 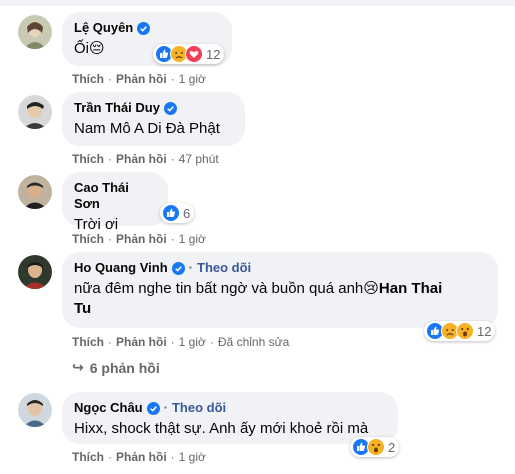 What do you see at coordinates (199, 159) in the screenshot?
I see `timestamp: 47 phút` at bounding box center [199, 159].